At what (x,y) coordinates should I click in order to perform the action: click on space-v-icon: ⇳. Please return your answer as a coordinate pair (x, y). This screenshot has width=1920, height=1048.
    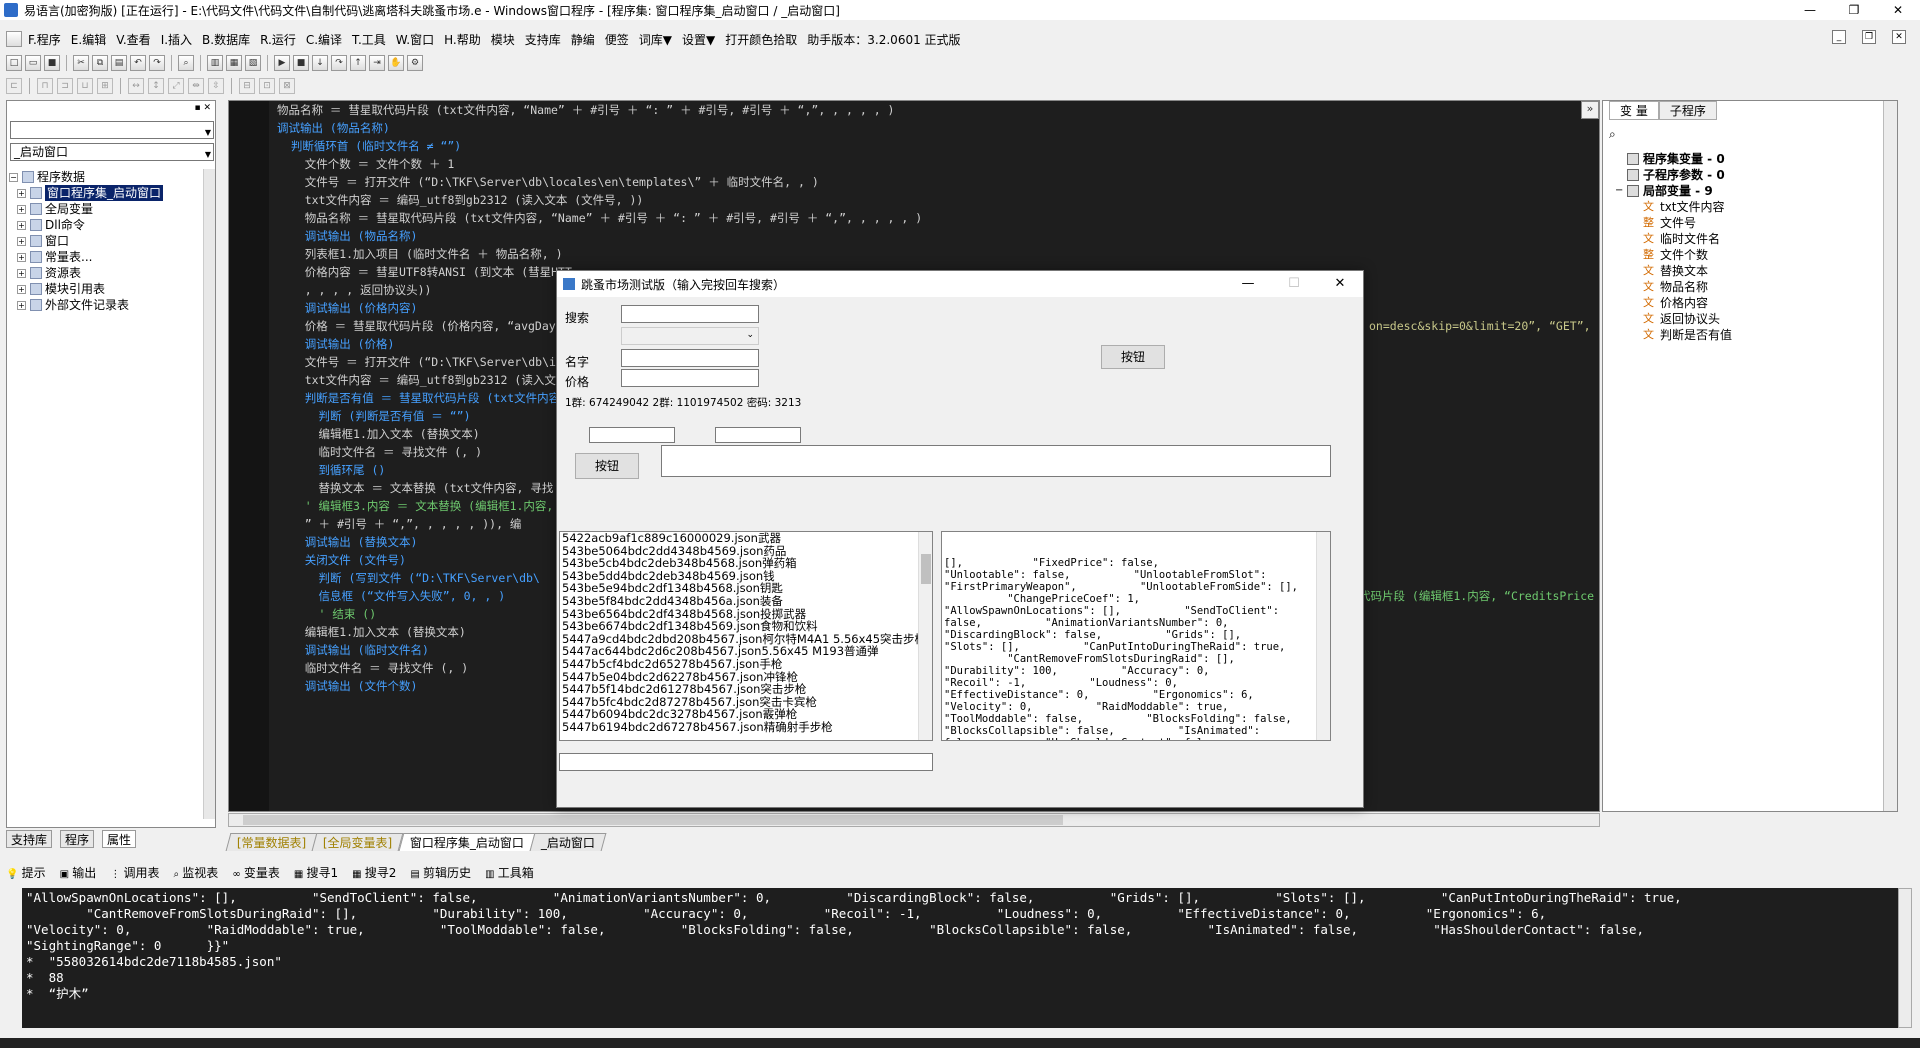
    Looking at the image, I should click on (216, 86).